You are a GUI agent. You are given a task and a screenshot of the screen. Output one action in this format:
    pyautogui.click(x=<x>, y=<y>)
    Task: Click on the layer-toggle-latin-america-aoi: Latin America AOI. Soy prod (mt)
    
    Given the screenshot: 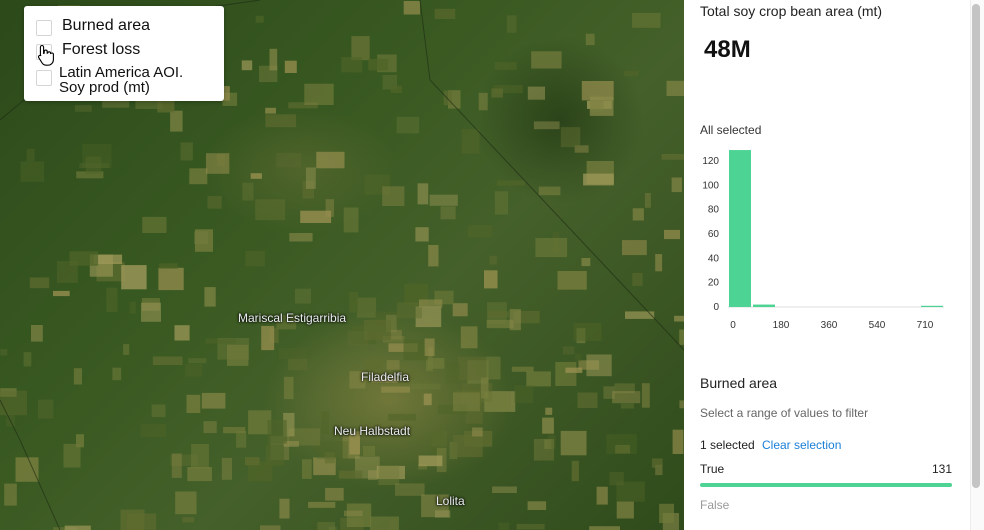 What is the action you would take?
    pyautogui.click(x=109, y=80)
    